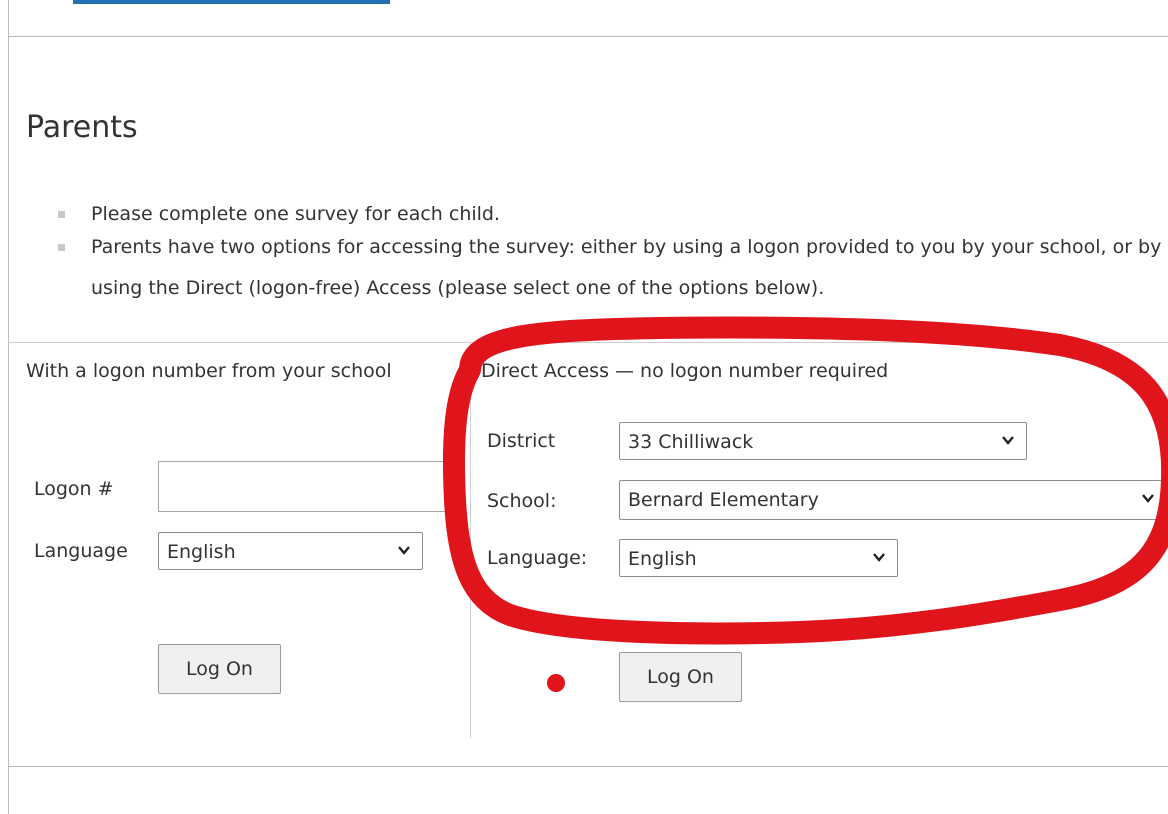 Image resolution: width=1168 pixels, height=814 pixels. What do you see at coordinates (81, 551) in the screenshot?
I see `language-label: Language` at bounding box center [81, 551].